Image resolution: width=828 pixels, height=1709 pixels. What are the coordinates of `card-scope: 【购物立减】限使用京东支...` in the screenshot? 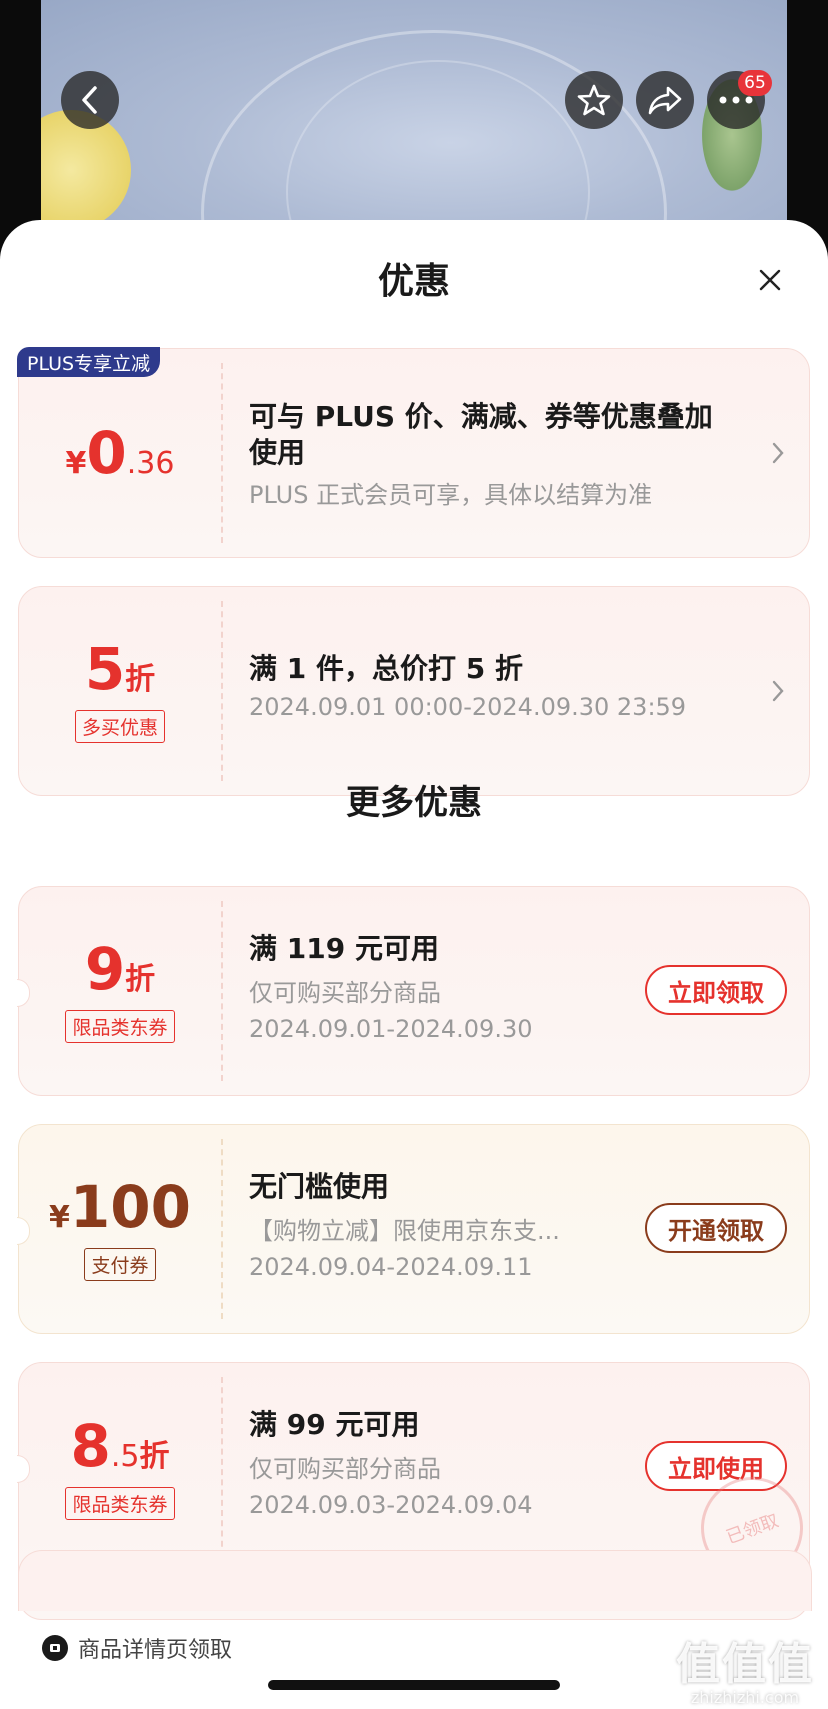 It's located at (404, 1231).